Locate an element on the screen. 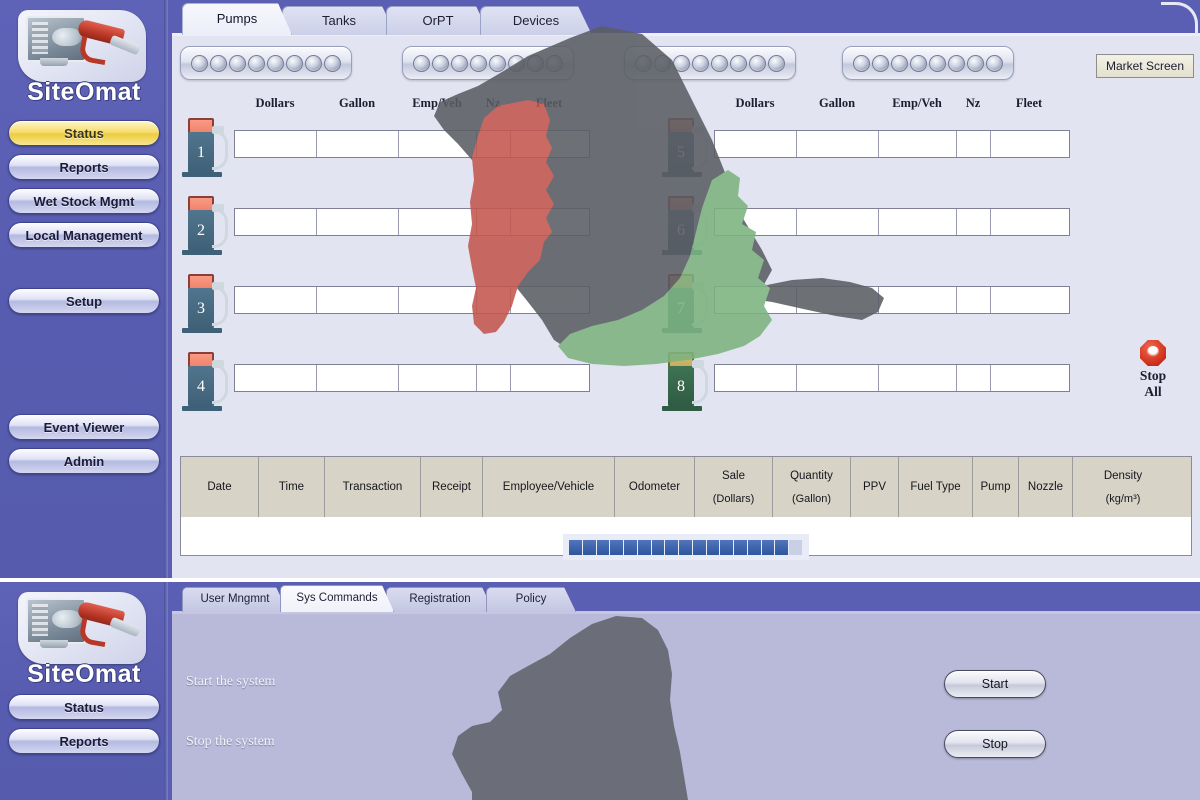  table-header-density: Density (kg/m³) is located at coordinates (1123, 487).